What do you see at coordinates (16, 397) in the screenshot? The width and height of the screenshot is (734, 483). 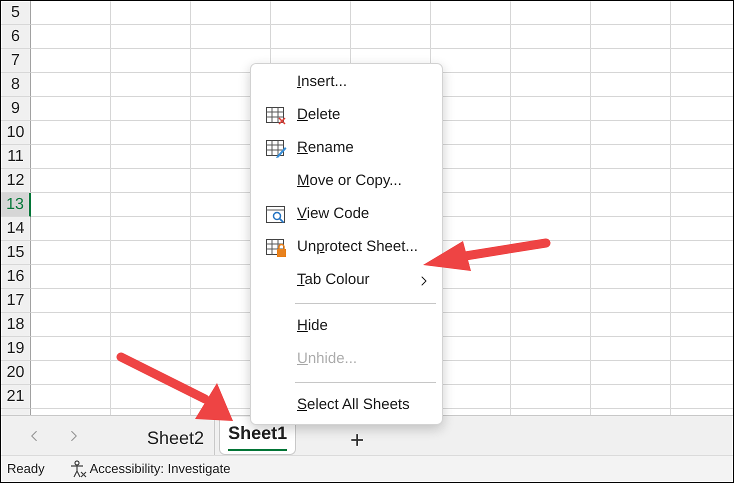 I see `row-header: 21` at bounding box center [16, 397].